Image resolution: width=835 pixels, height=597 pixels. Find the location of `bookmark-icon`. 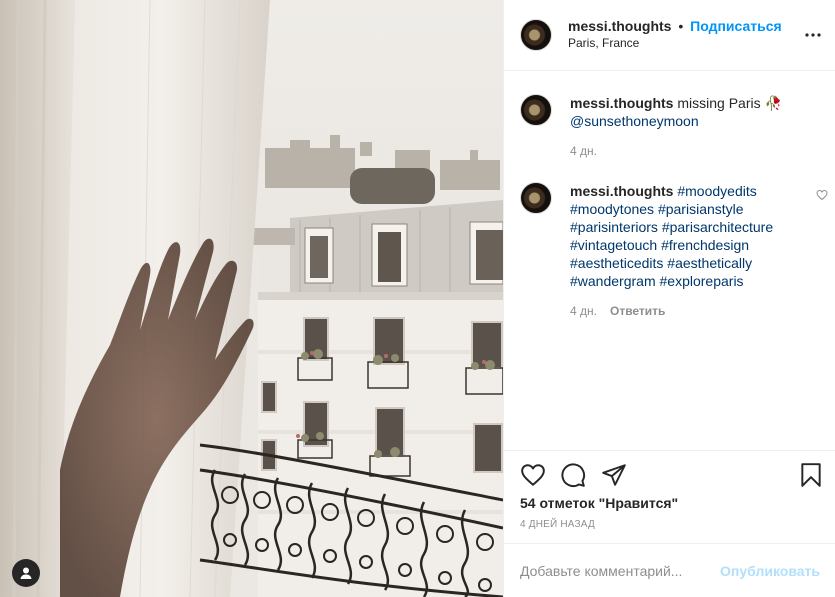

bookmark-icon is located at coordinates (811, 475).